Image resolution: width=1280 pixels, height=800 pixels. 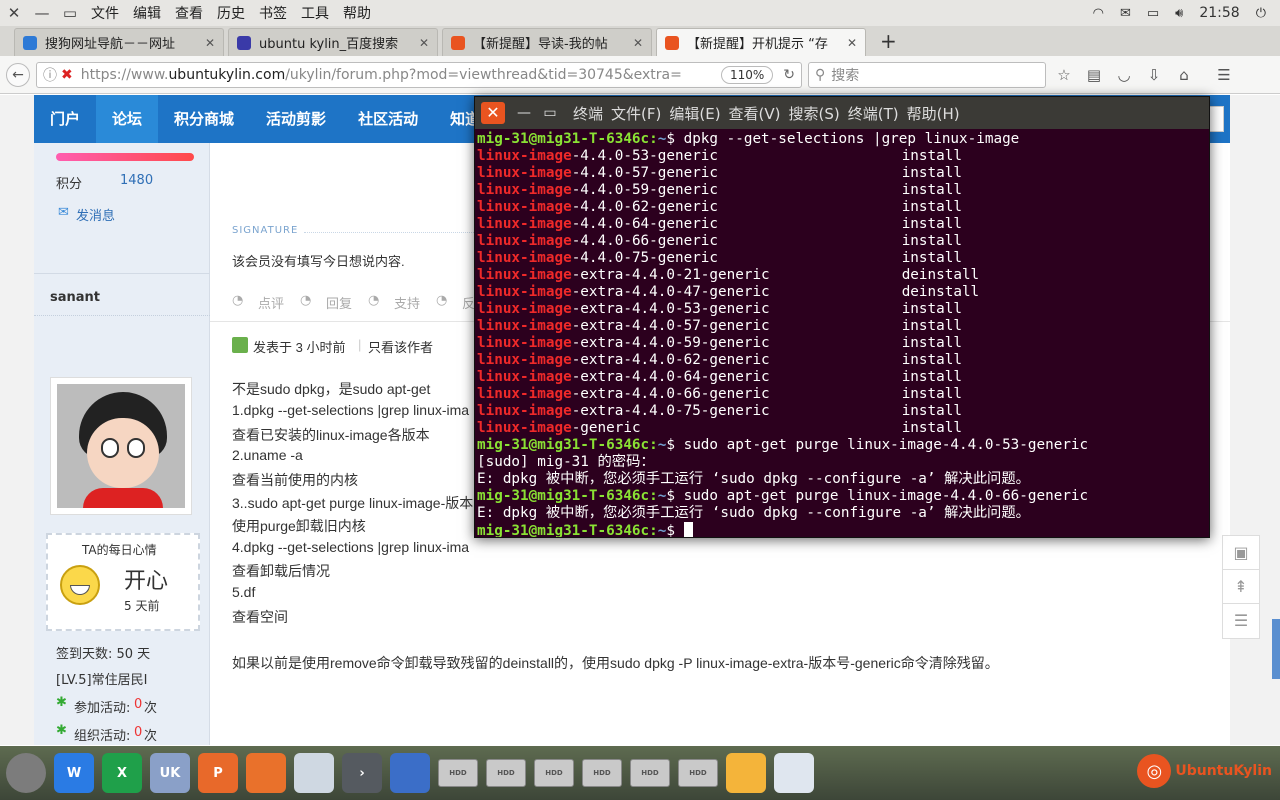 I want to click on zoom-level: 110%, so click(x=747, y=74).